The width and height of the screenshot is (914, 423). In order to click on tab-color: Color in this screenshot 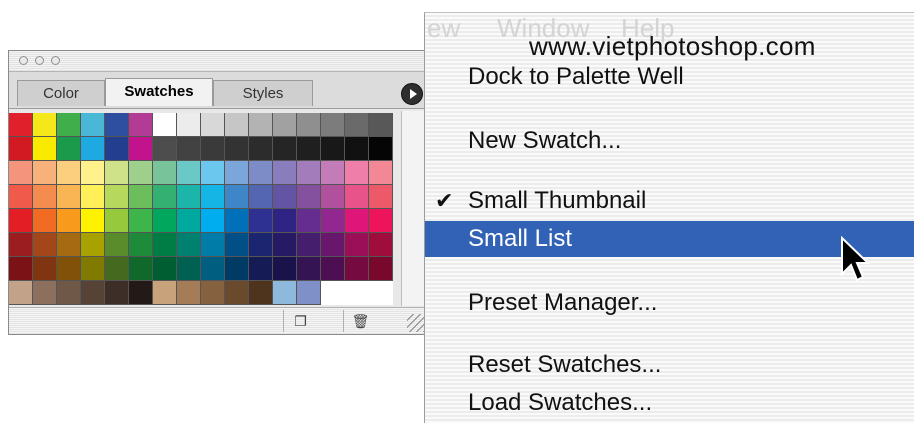, I will do `click(61, 93)`.